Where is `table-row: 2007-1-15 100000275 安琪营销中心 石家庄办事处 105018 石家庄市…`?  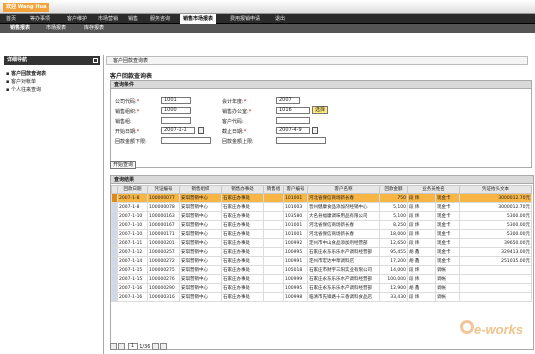
table-row: 2007-1-15 100000275 安琪营销中心 石家庄办事处 105018 石家庄市… is located at coordinates (321, 270).